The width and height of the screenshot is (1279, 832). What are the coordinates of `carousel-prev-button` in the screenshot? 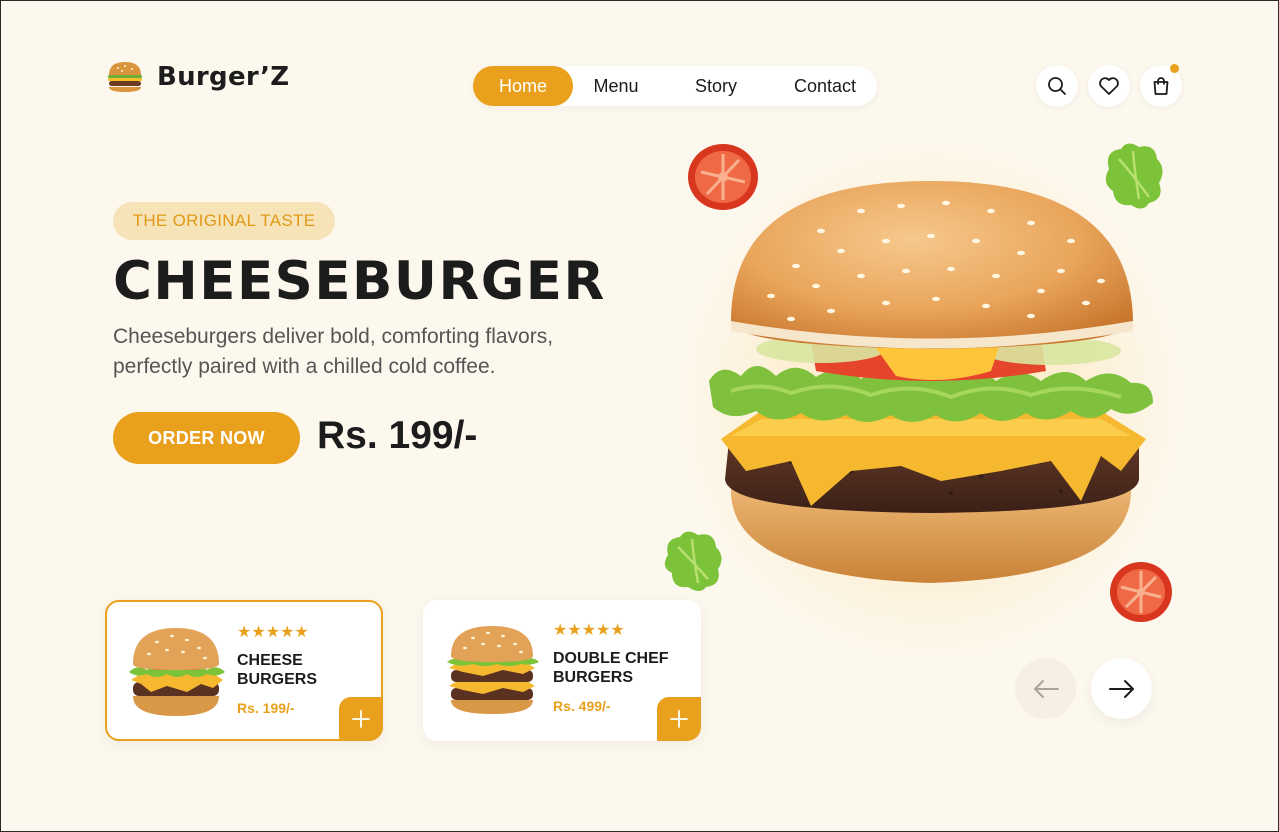 It's located at (1045, 688).